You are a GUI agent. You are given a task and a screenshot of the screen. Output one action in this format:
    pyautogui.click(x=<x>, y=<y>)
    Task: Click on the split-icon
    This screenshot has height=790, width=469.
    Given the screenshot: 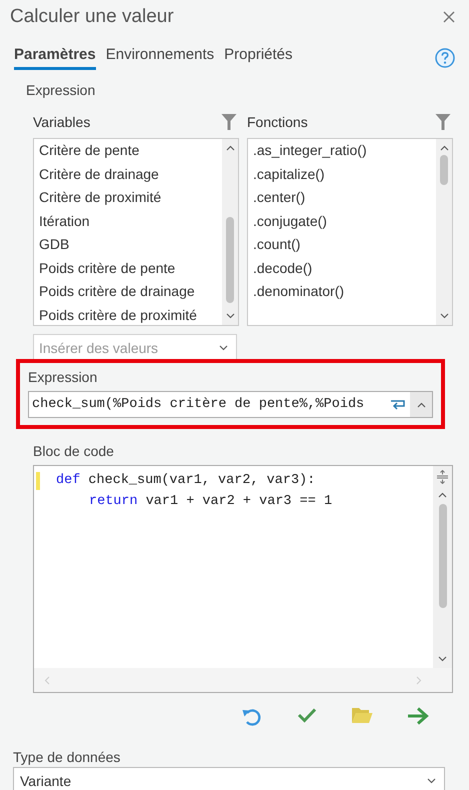 What is the action you would take?
    pyautogui.click(x=442, y=477)
    